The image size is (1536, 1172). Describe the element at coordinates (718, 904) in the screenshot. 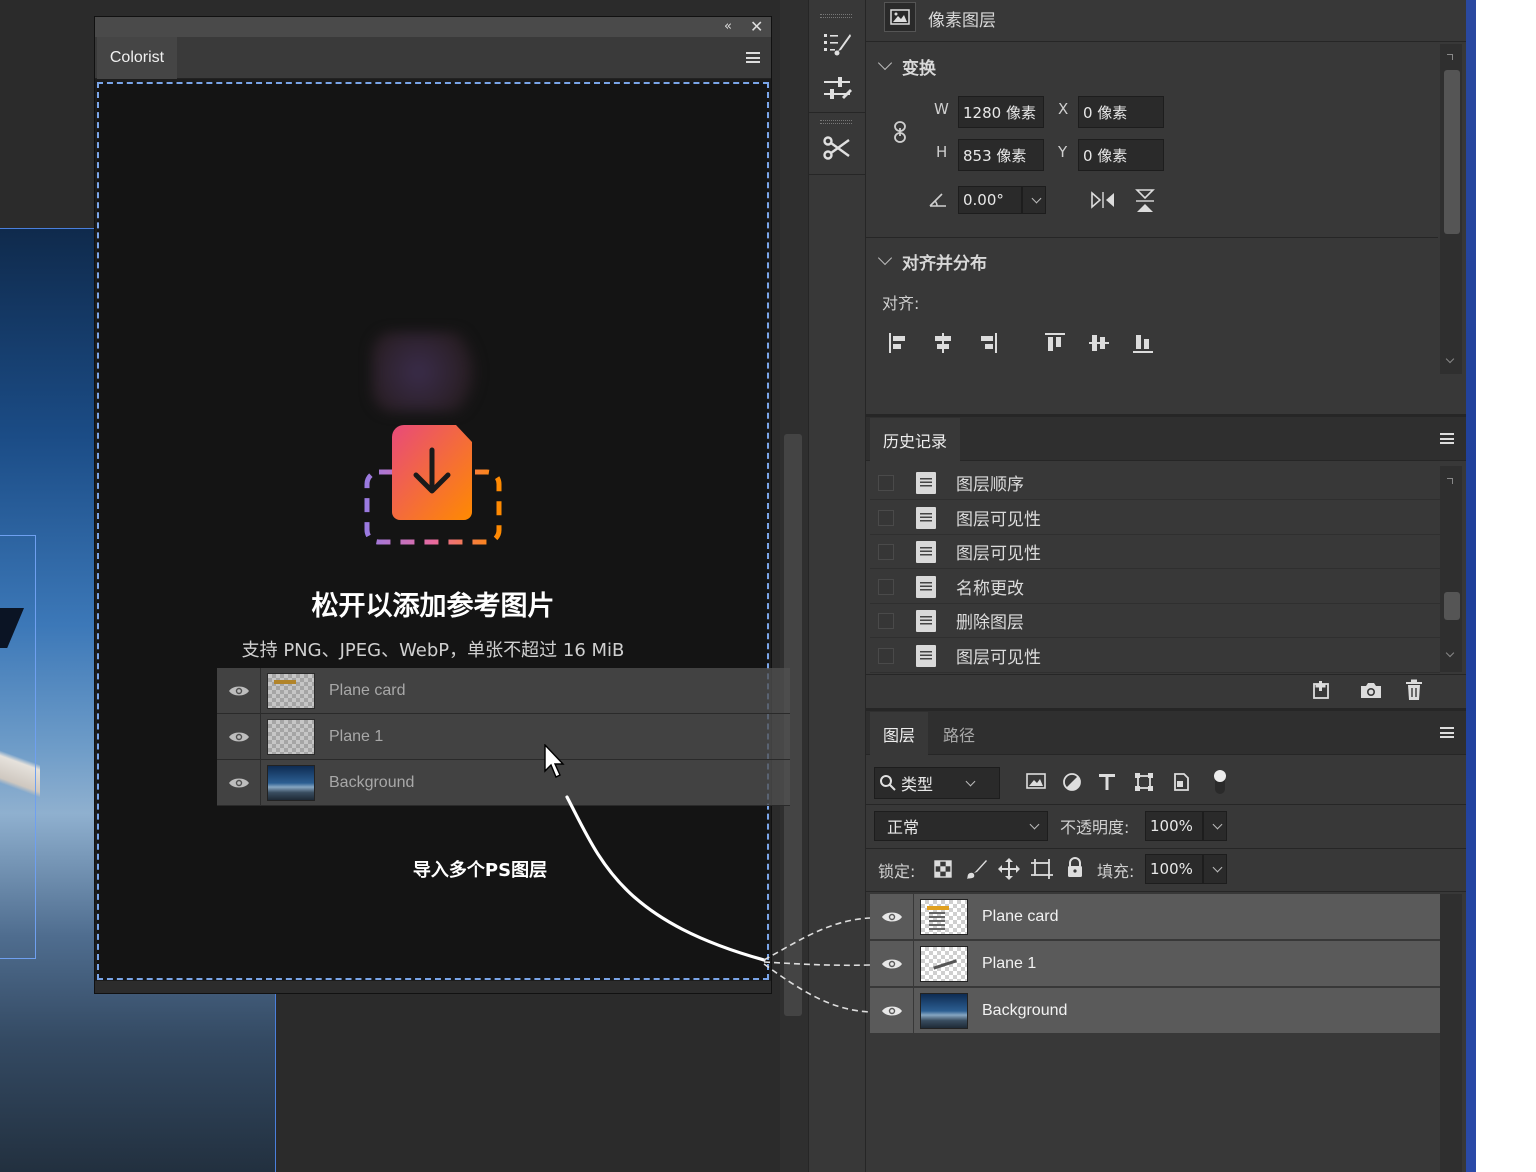

I see `annotation-arrow` at that location.